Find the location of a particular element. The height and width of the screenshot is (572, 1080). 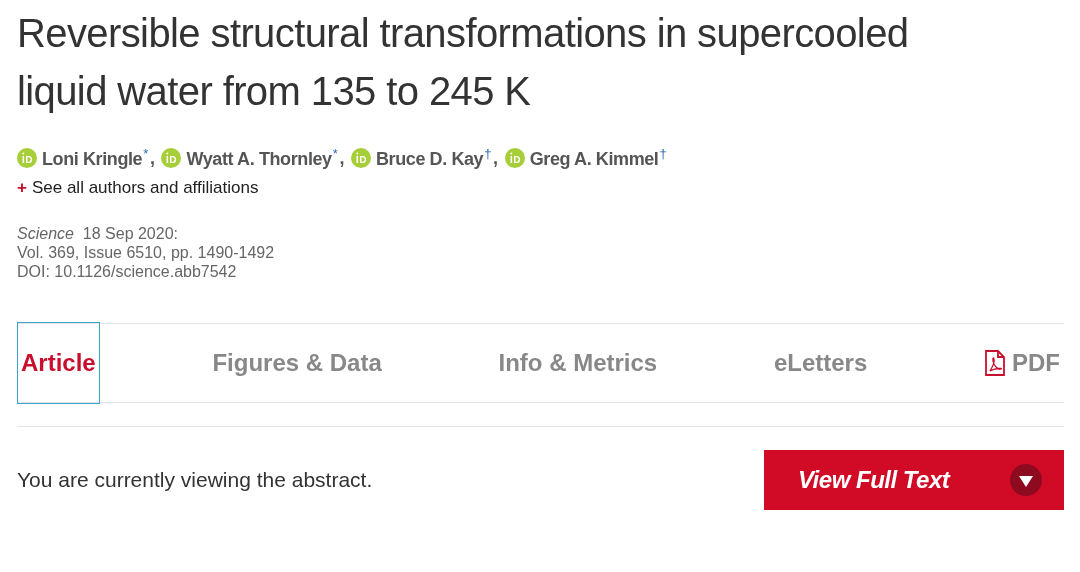

affiliations-link: See all authors and affiliations is located at coordinates (145, 188).